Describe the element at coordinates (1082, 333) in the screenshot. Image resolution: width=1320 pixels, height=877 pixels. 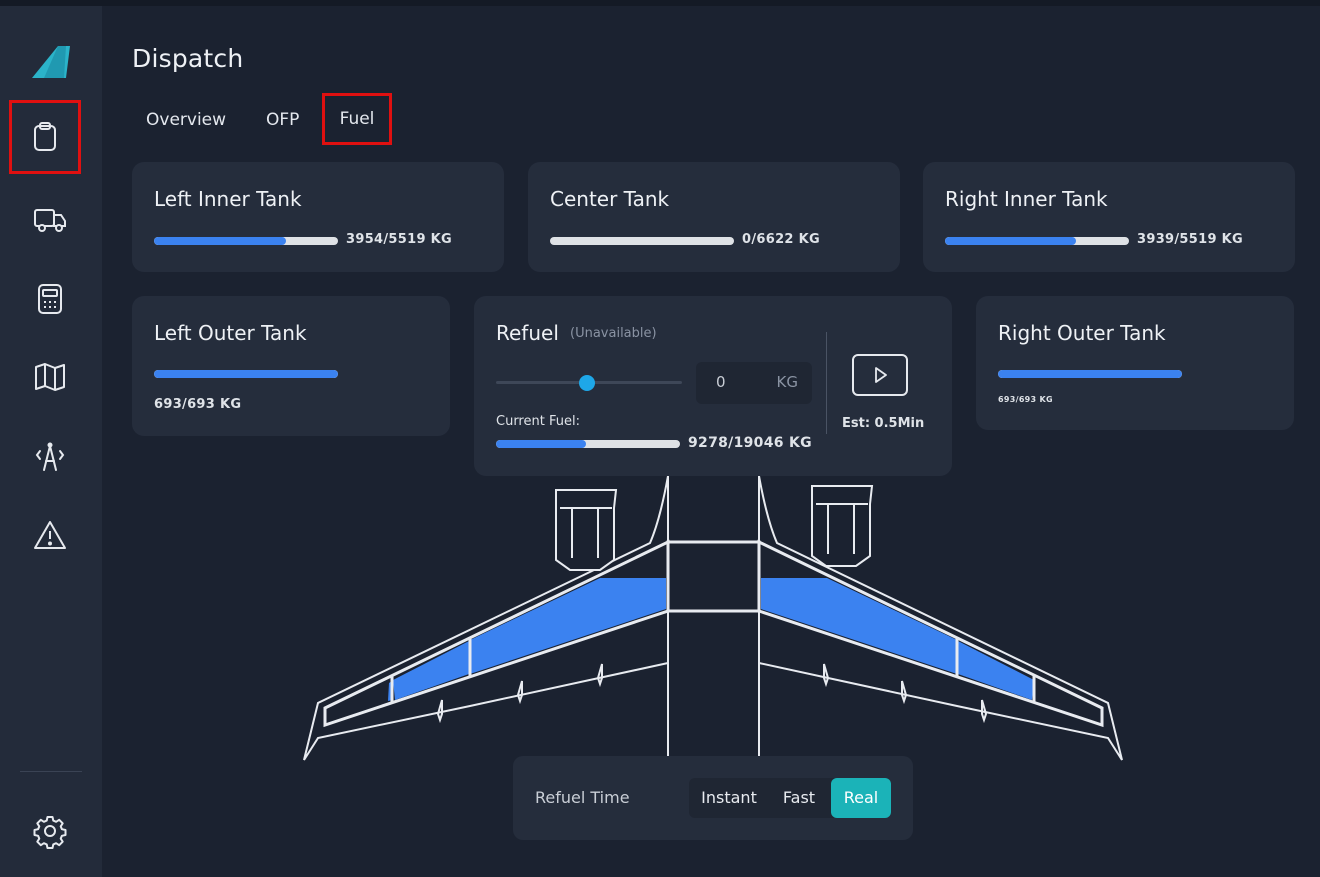
I see `tank-title: Right Outer Tank` at that location.